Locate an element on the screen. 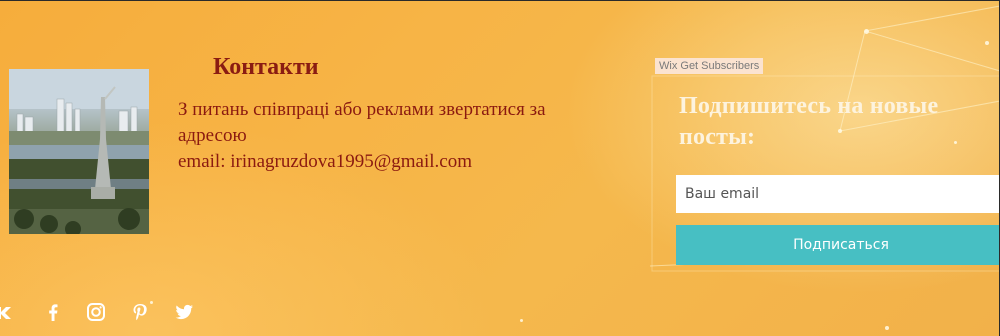 This screenshot has width=1000, height=336. pinterest-icon is located at coordinates (140, 312).